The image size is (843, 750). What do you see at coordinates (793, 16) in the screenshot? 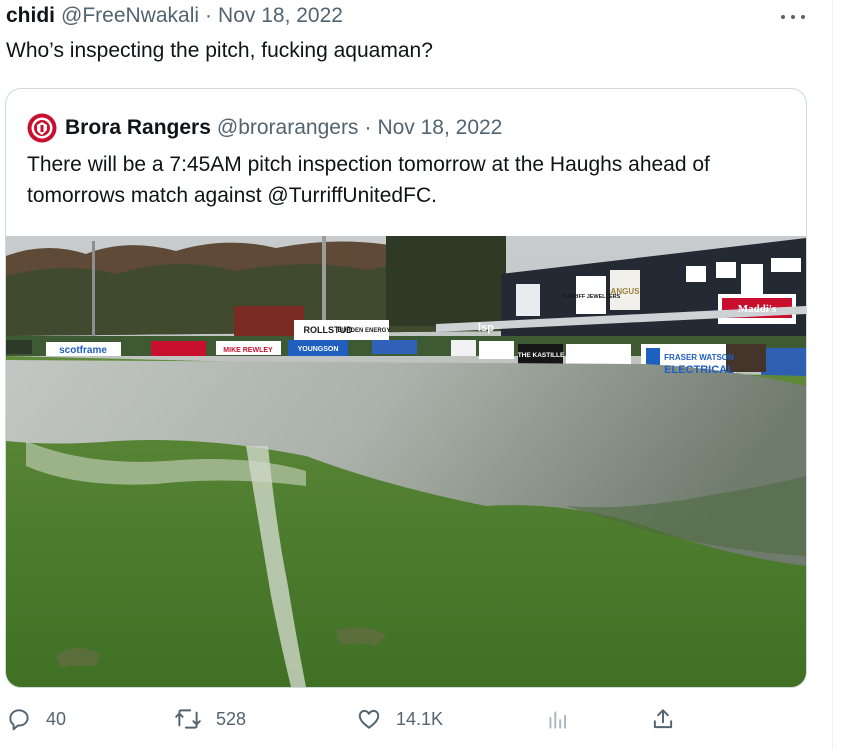
I see `more-options-button` at bounding box center [793, 16].